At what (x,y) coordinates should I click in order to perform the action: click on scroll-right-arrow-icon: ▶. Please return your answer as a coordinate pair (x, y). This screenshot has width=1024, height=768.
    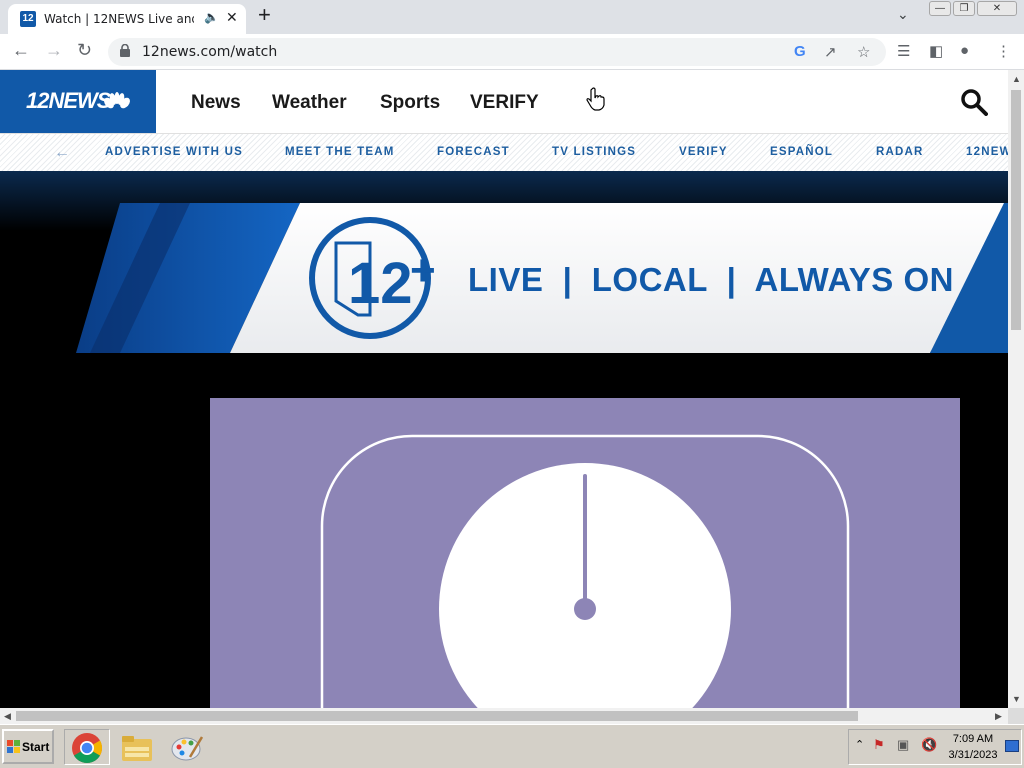
    Looking at the image, I should click on (998, 716).